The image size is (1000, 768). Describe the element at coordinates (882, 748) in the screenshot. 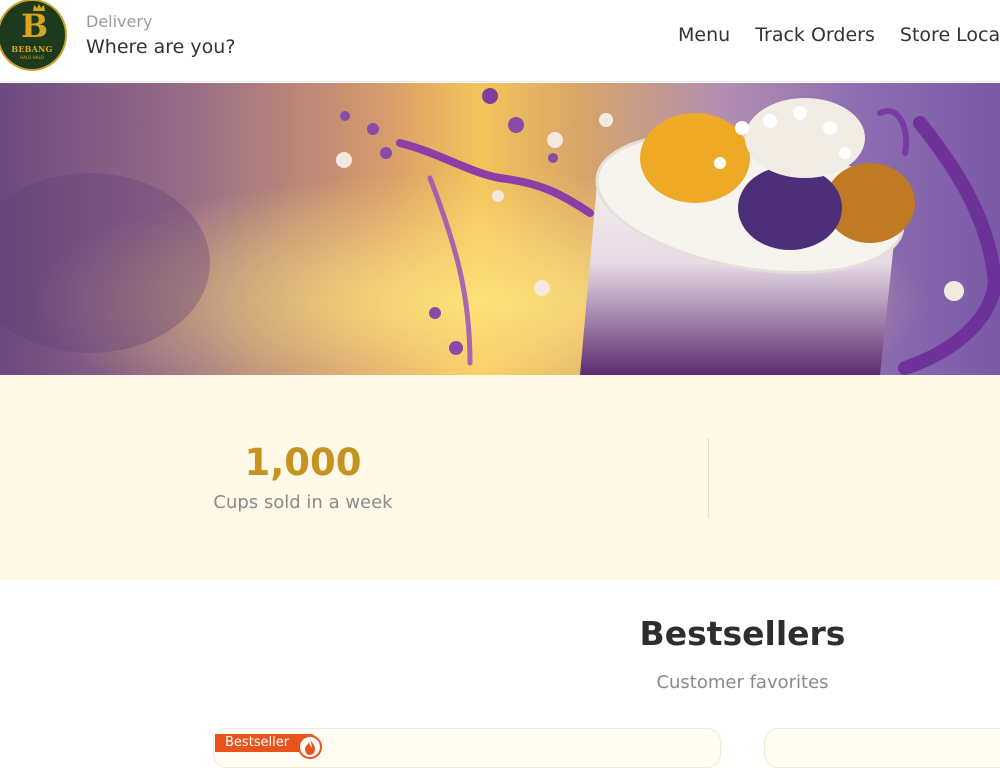

I see `product-card` at that location.